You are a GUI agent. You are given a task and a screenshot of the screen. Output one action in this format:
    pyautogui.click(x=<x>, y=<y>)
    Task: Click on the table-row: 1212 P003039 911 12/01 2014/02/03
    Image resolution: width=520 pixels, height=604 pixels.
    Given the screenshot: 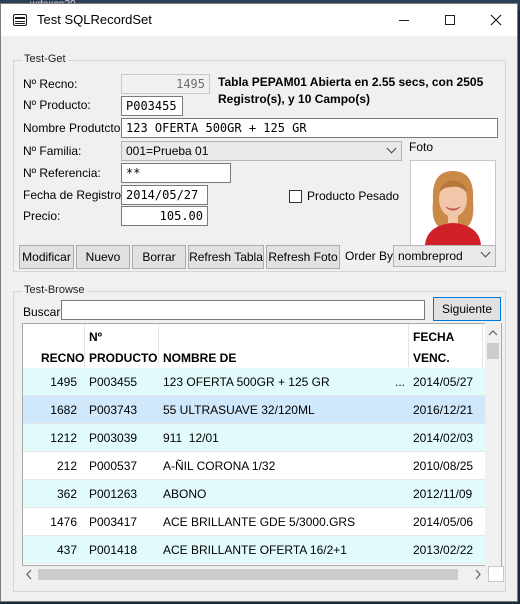 What is the action you would take?
    pyautogui.click(x=262, y=438)
    